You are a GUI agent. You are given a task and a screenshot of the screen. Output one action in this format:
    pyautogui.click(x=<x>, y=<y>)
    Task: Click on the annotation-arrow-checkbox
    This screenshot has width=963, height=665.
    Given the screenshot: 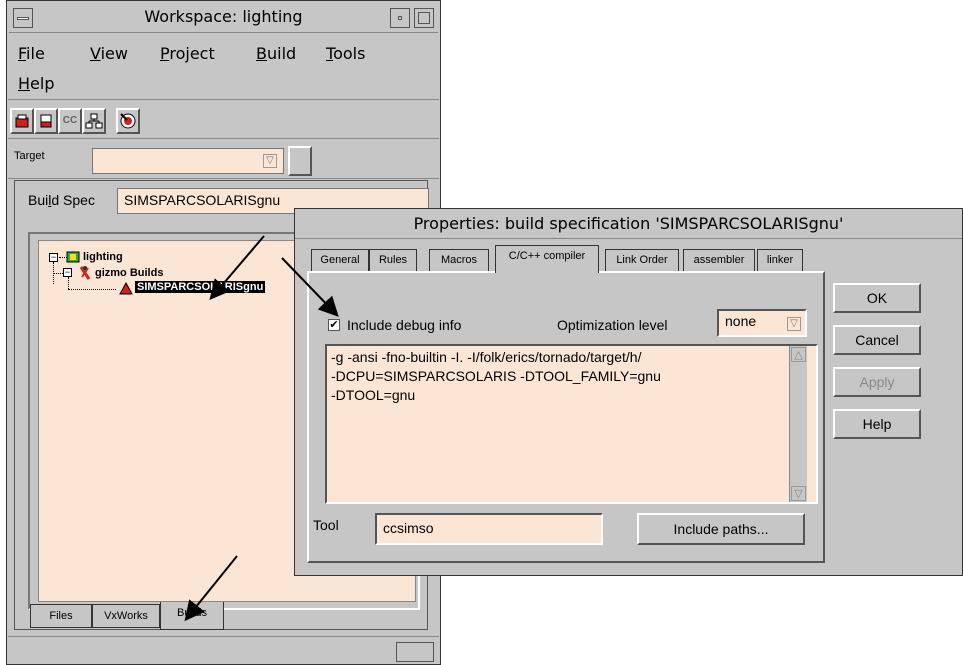 What is the action you would take?
    pyautogui.click(x=310, y=287)
    